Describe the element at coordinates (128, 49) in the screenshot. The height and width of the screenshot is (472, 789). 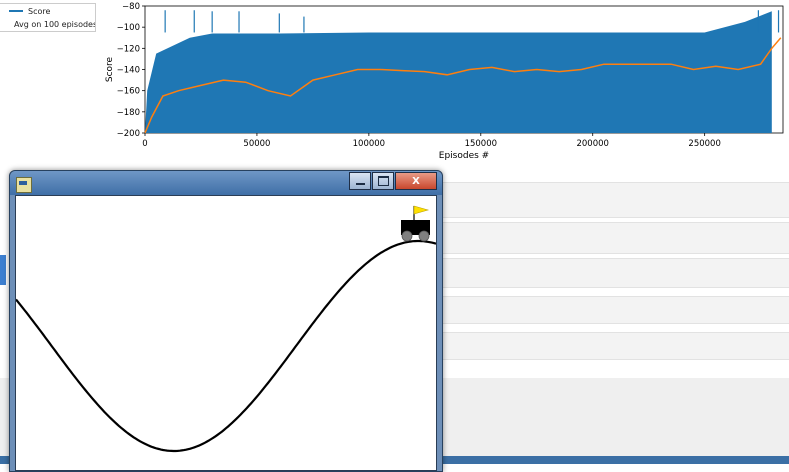
I see `y-tick-label-2: −120` at that location.